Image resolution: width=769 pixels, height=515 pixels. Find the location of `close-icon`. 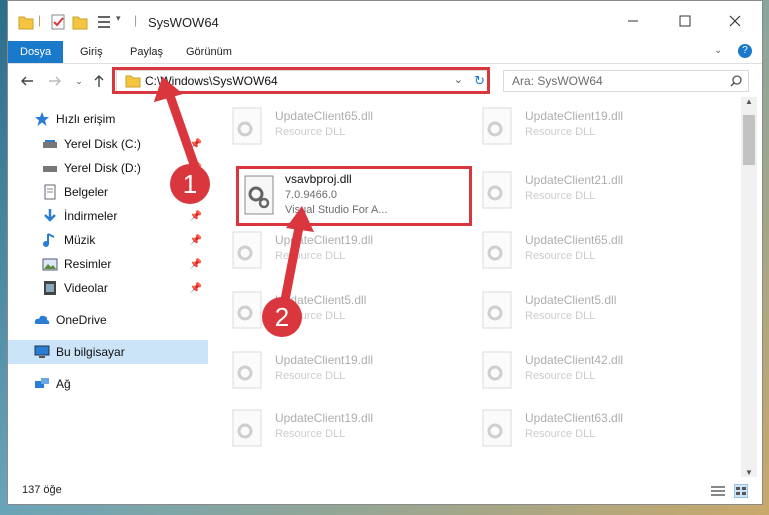

close-icon is located at coordinates (735, 21).